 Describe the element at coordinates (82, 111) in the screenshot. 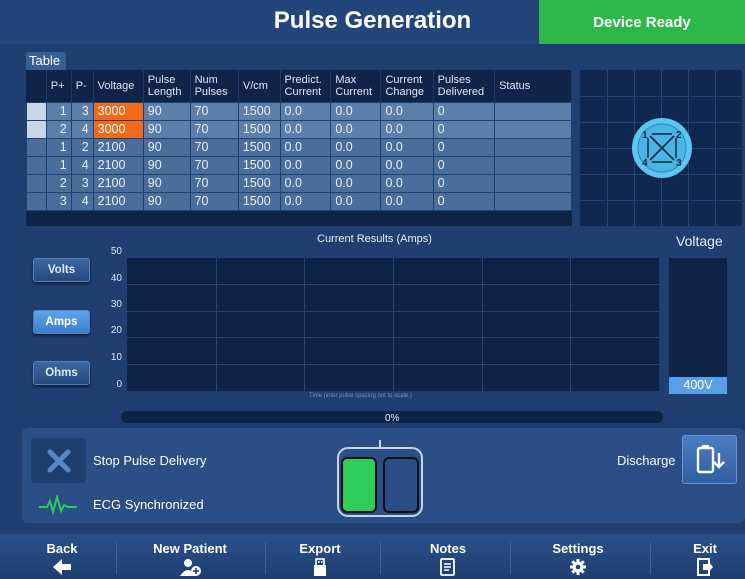

I see `cell-p-minus: 3` at that location.